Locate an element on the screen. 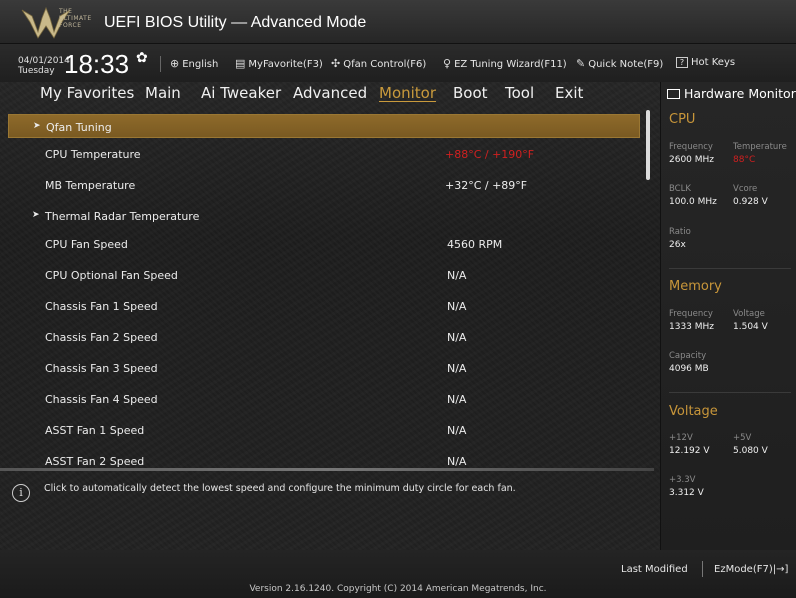 The image size is (796, 598). hardware-monitor-title: Hardware Monitor is located at coordinates (731, 93).